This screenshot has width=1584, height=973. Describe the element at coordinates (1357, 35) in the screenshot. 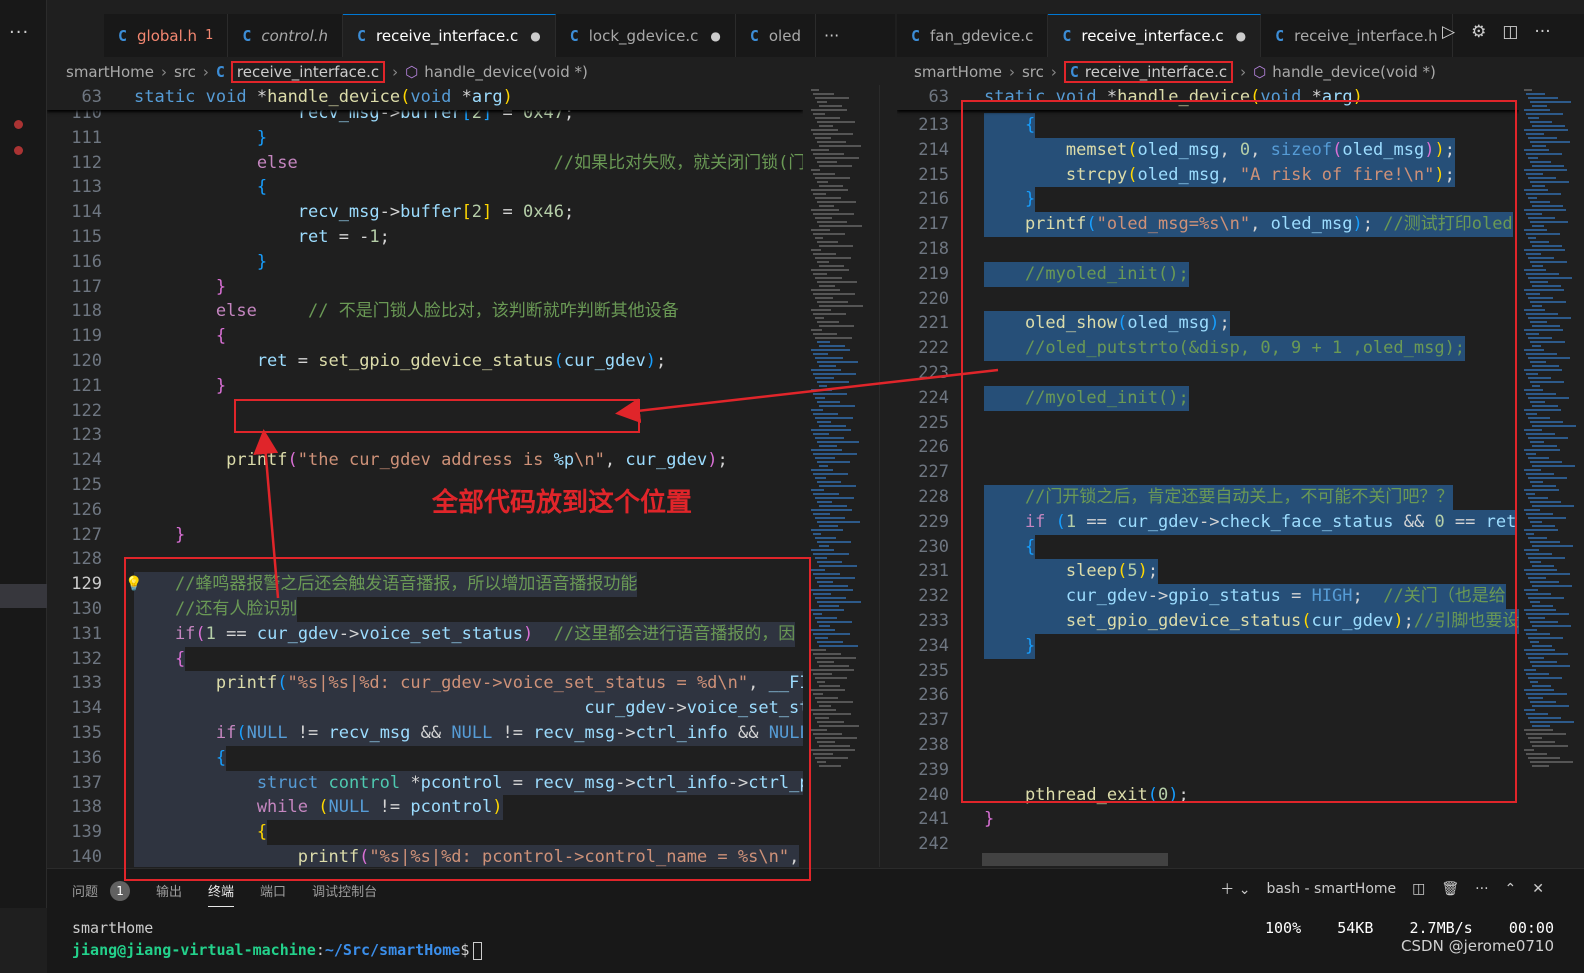

I see `editor-tab: Creceive_interface.h` at that location.